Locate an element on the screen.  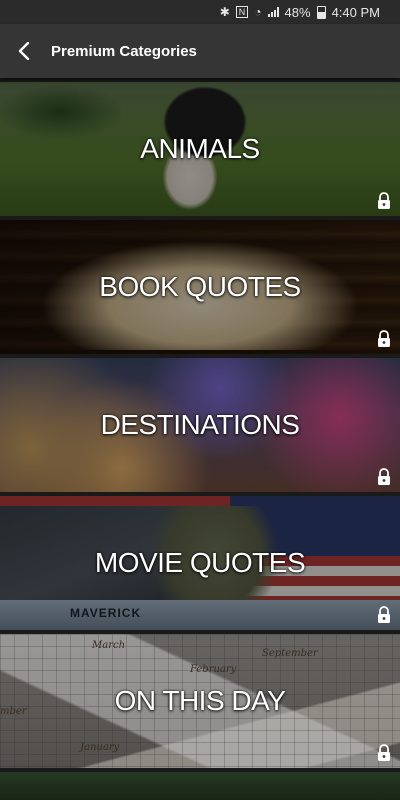
page-title: Premium Categories is located at coordinates (124, 51).